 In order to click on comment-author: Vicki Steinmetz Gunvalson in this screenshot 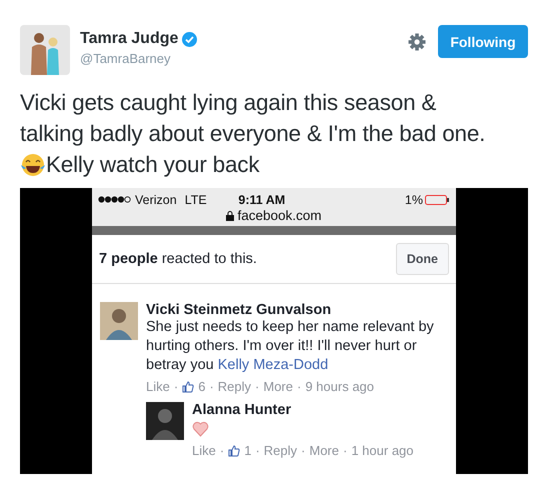, I will do `click(298, 310)`.